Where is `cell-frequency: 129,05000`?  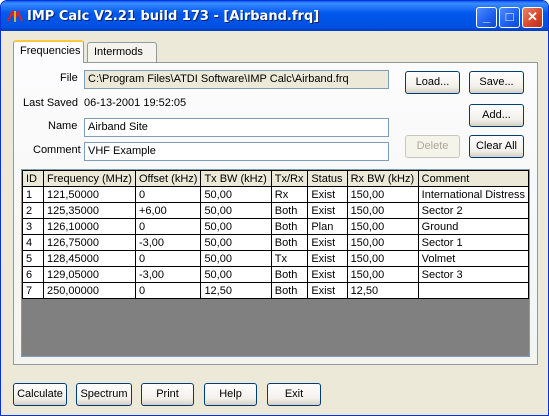
cell-frequency: 129,05000 is located at coordinates (89, 274).